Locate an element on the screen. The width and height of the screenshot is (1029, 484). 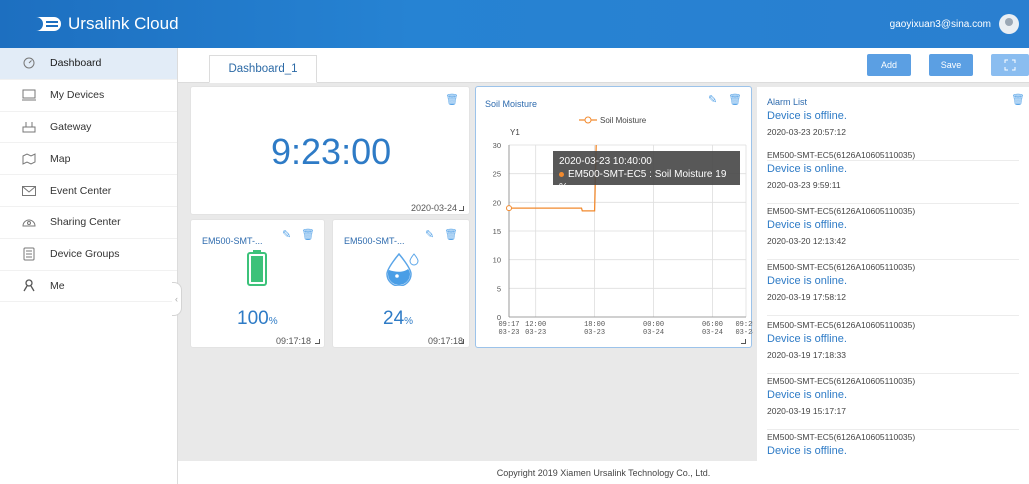
battery-number: 100 is located at coordinates (253, 318).